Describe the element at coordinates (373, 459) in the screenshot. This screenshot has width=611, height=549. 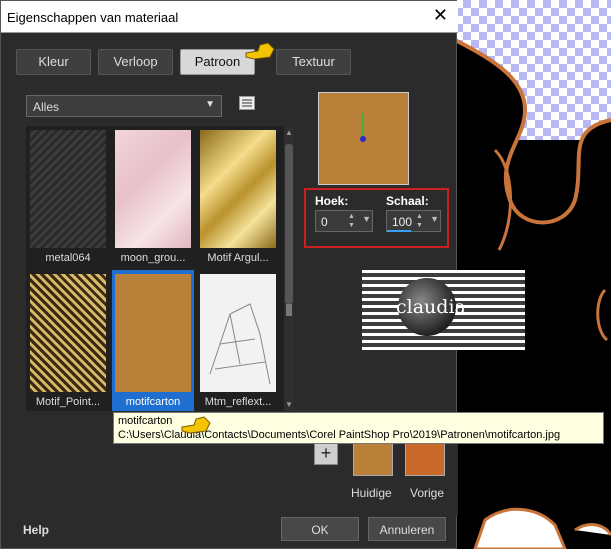
I see `current-swatch` at that location.